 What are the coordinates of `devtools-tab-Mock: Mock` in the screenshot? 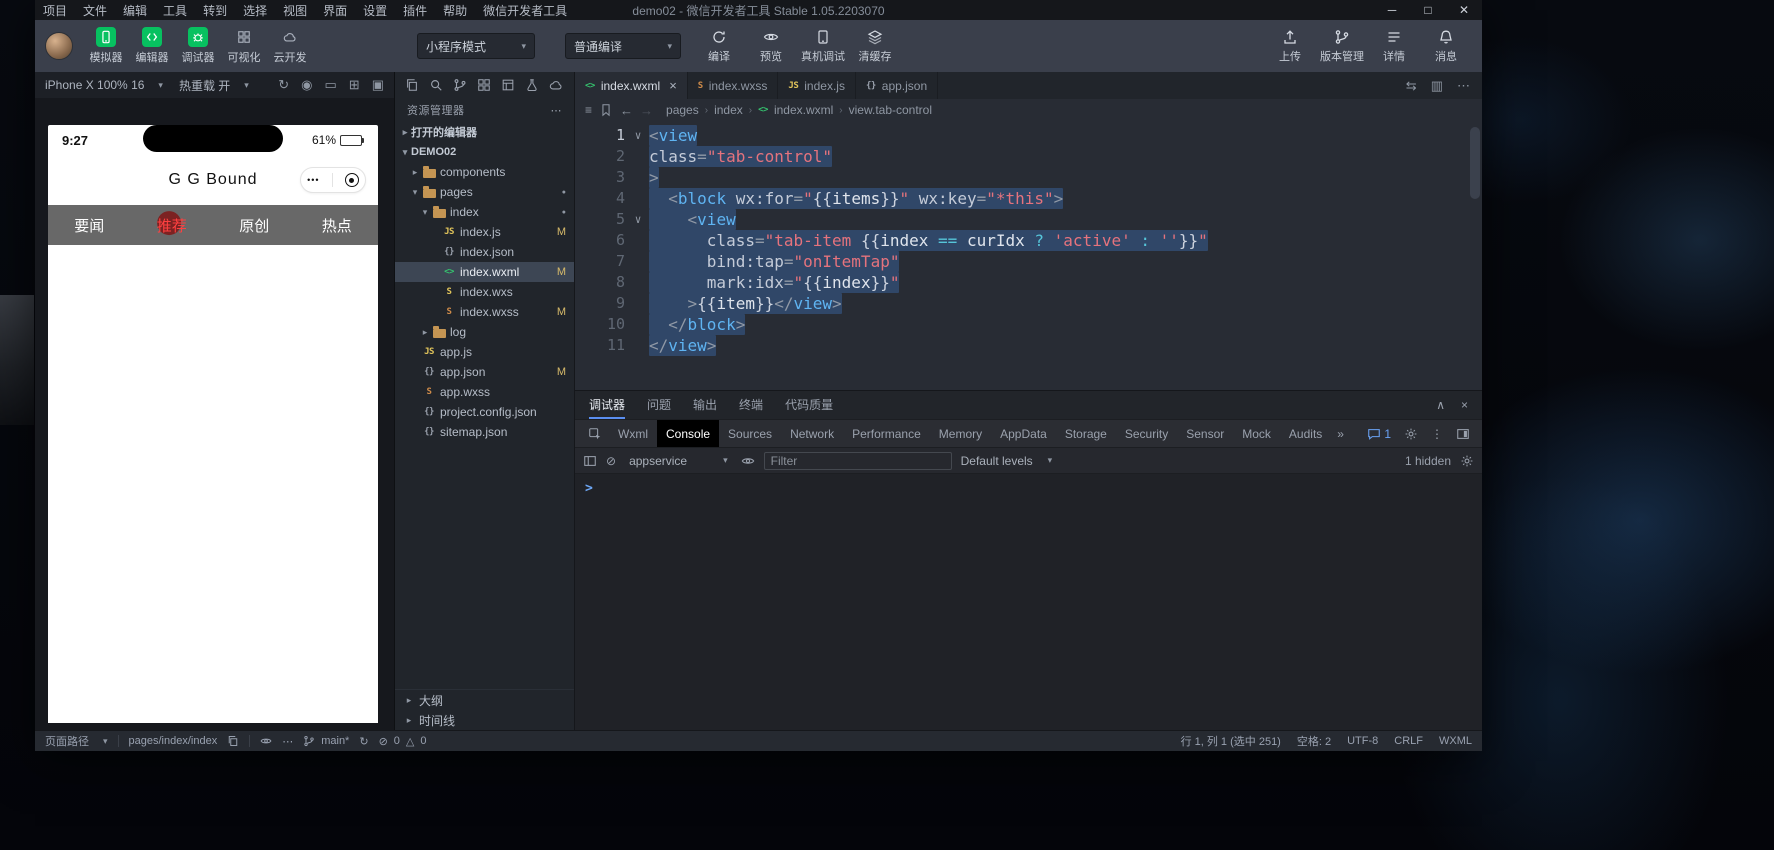 It's located at (1256, 433).